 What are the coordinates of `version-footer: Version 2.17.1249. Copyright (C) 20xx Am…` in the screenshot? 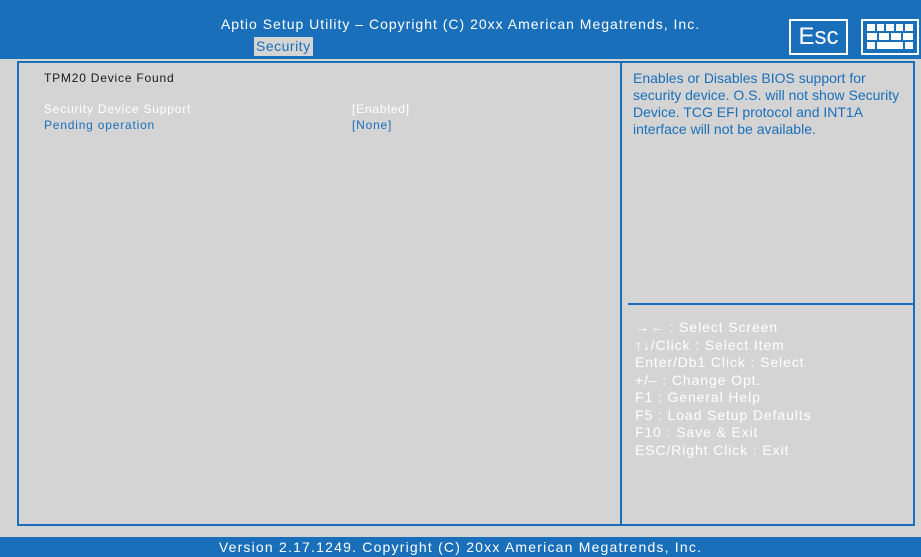 It's located at (460, 547).